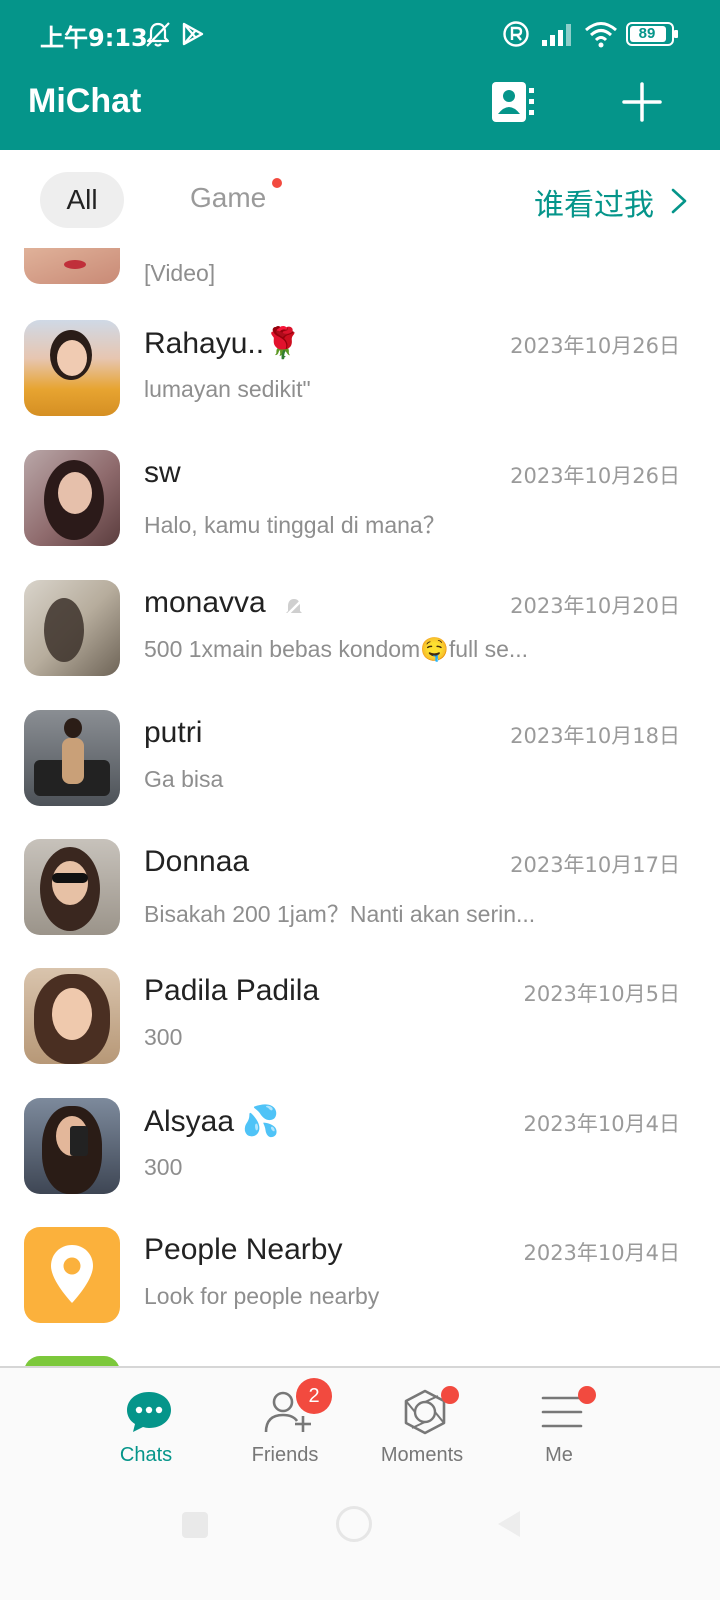  I want to click on chat-date: 2023年10月18日, so click(595, 736).